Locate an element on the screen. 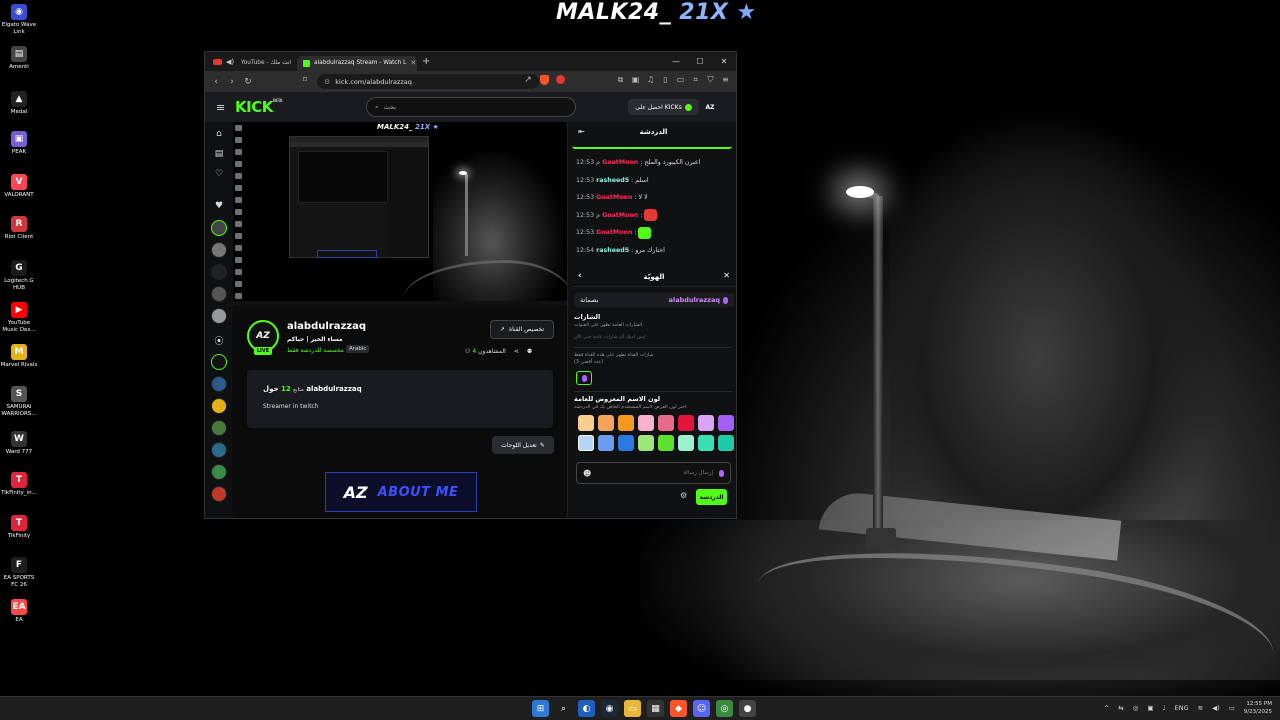 This screenshot has width=1280, height=720. share-icon: ⋖ is located at coordinates (516, 351).